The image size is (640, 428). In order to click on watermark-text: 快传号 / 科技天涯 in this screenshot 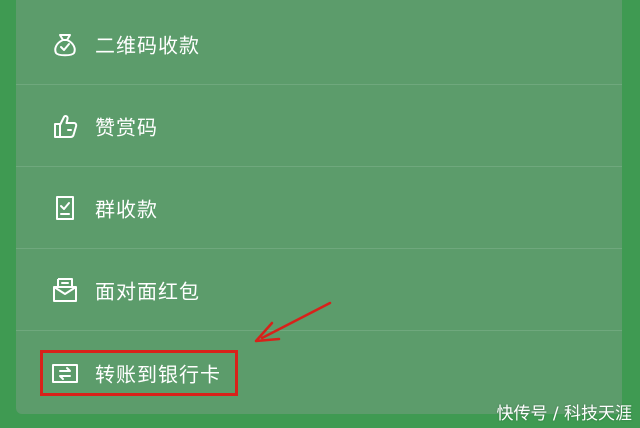, I will do `click(564, 414)`.